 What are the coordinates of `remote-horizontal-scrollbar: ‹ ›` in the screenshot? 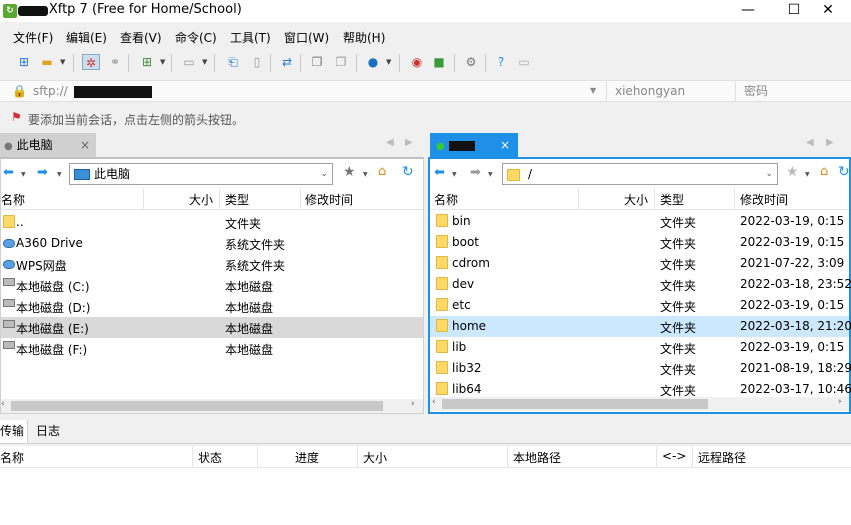 It's located at (639, 404).